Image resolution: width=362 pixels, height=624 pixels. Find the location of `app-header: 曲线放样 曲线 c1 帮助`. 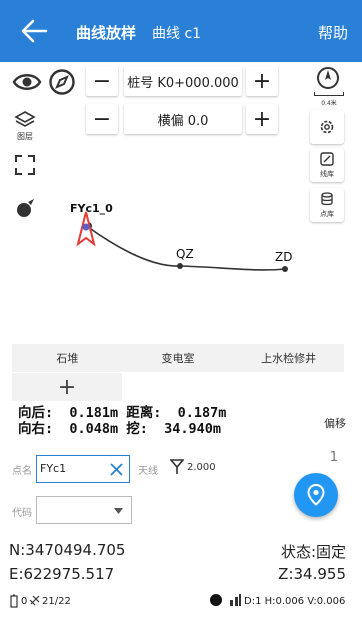

app-header: 曲线放样 曲线 c1 帮助 is located at coordinates (181, 31).